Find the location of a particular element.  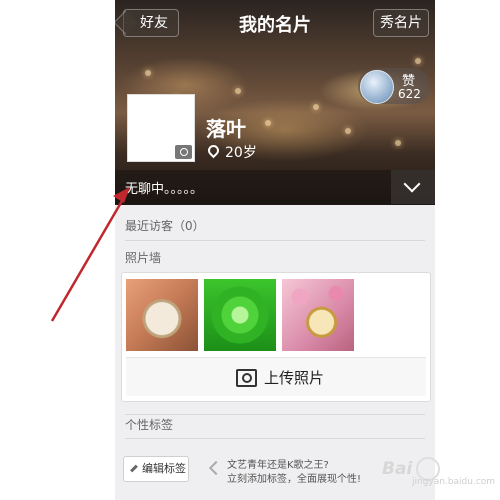

arrow-head is located at coordinates (121, 195).